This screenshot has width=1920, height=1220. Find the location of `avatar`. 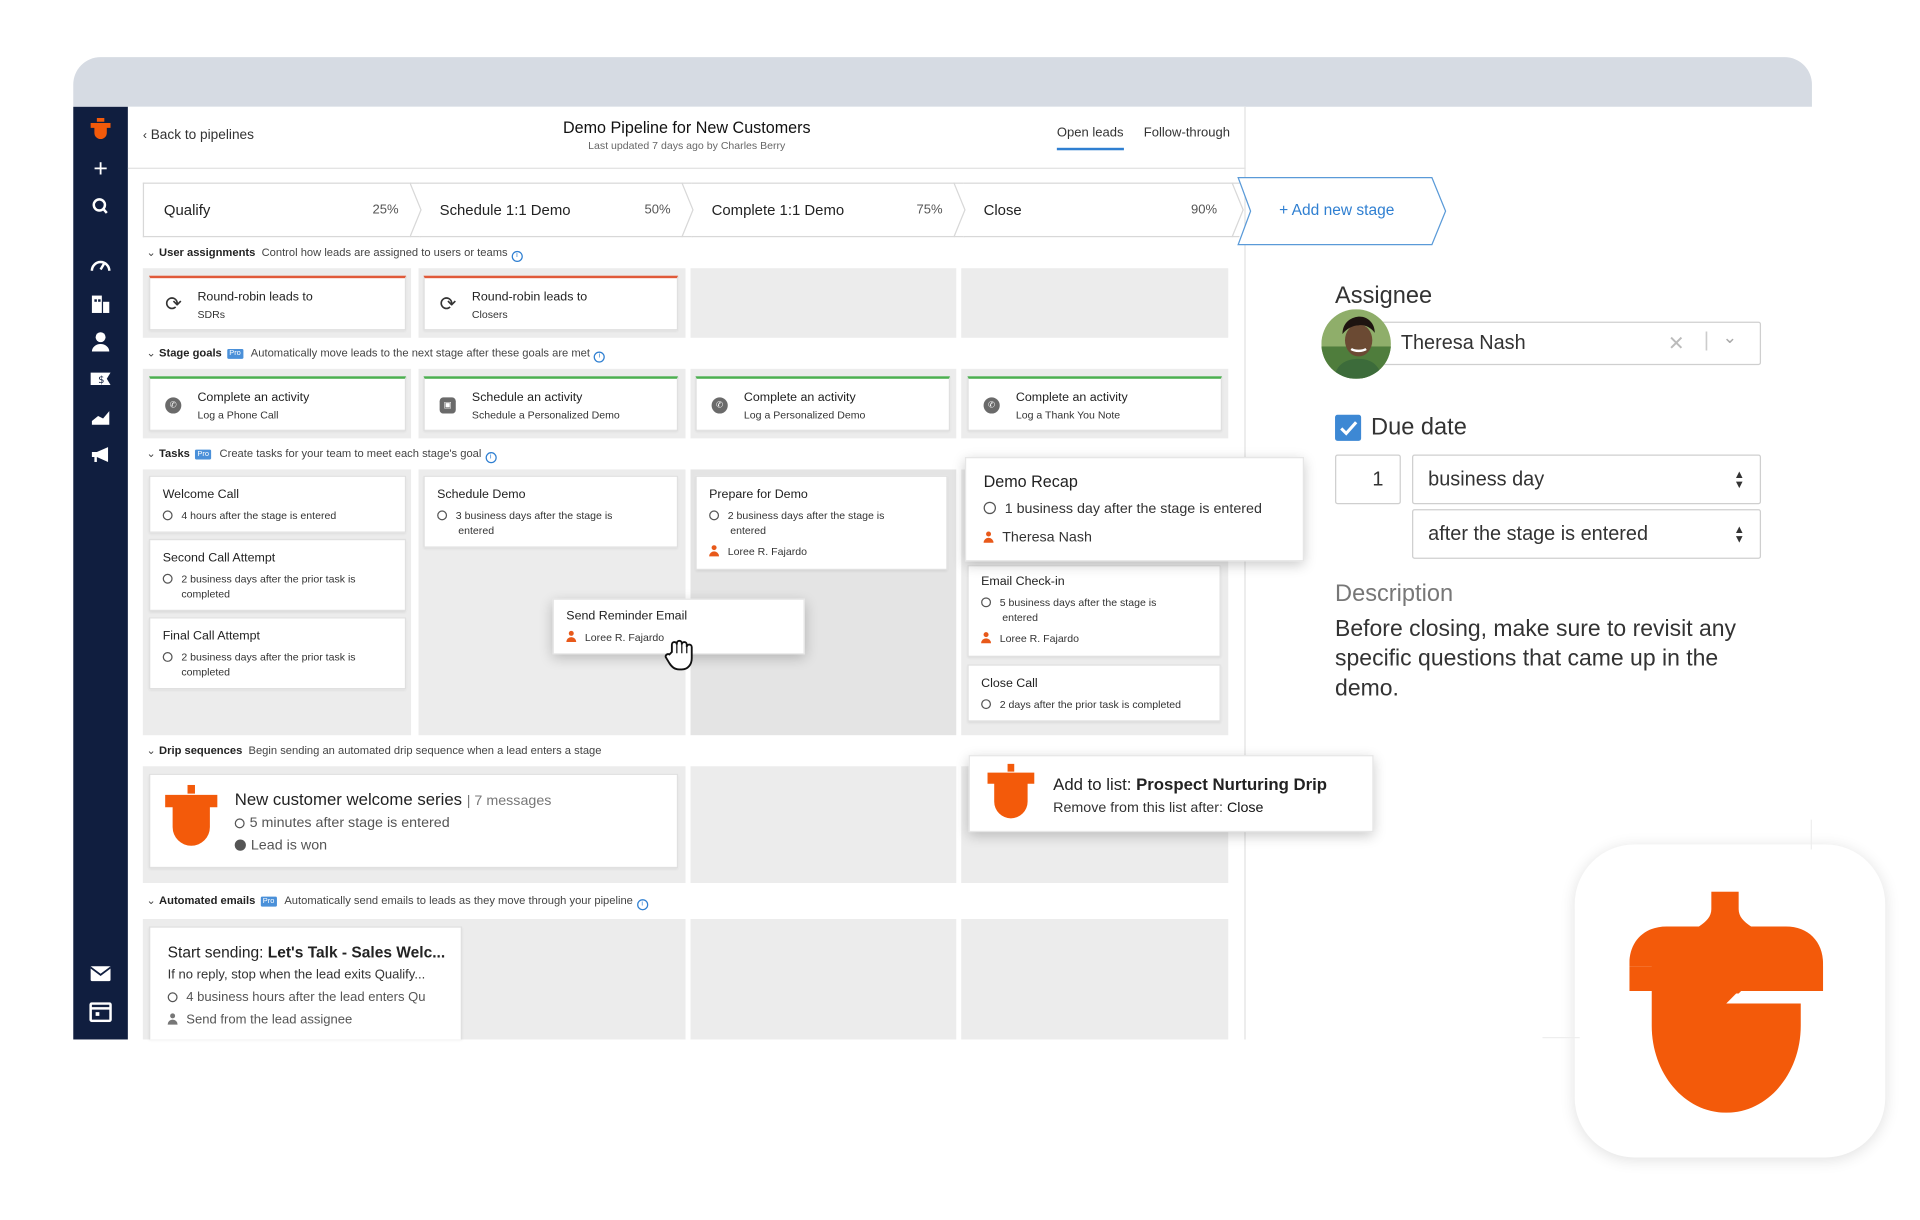

avatar is located at coordinates (1356, 344).